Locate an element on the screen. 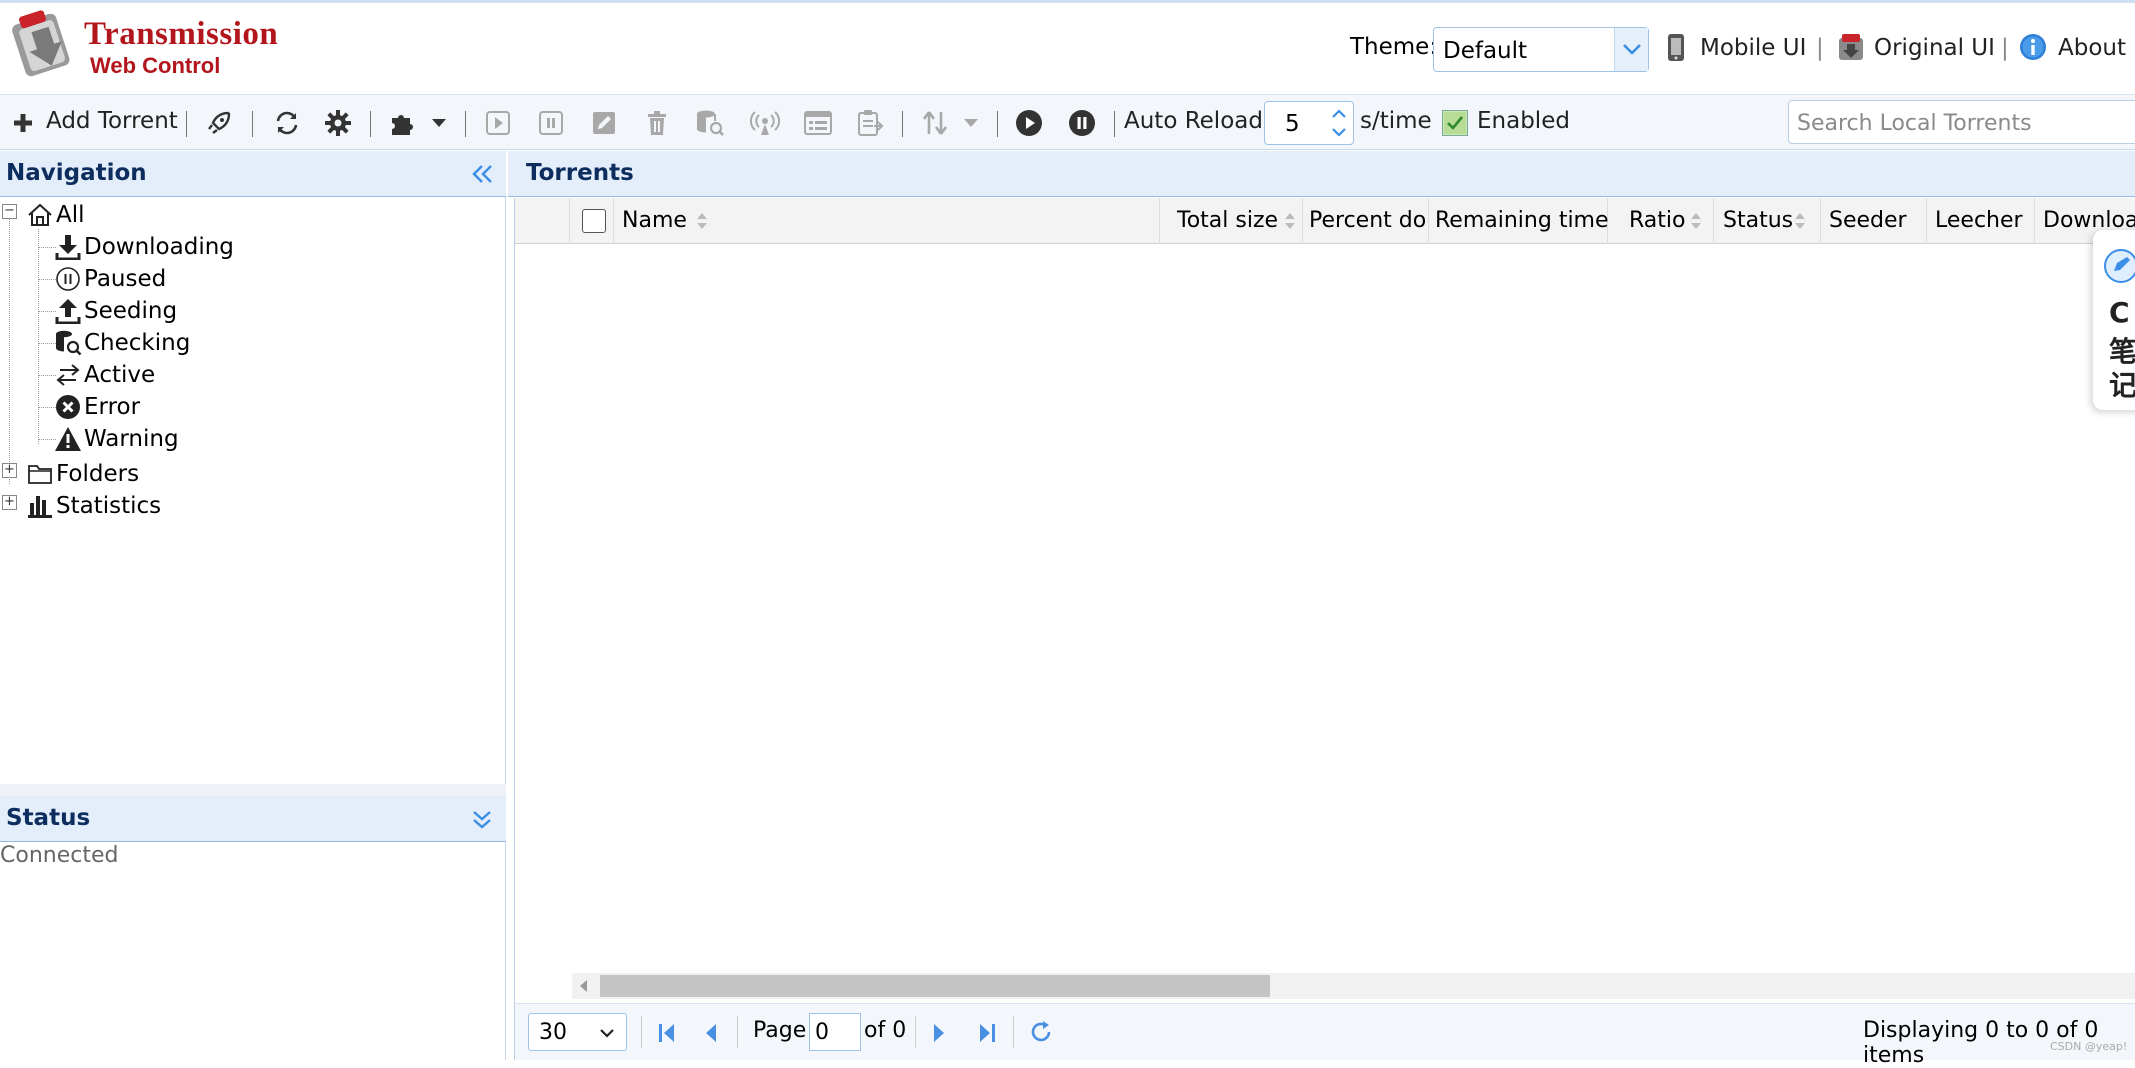 The image size is (2135, 1068). auto-reload-value: 5 is located at coordinates (1292, 124).